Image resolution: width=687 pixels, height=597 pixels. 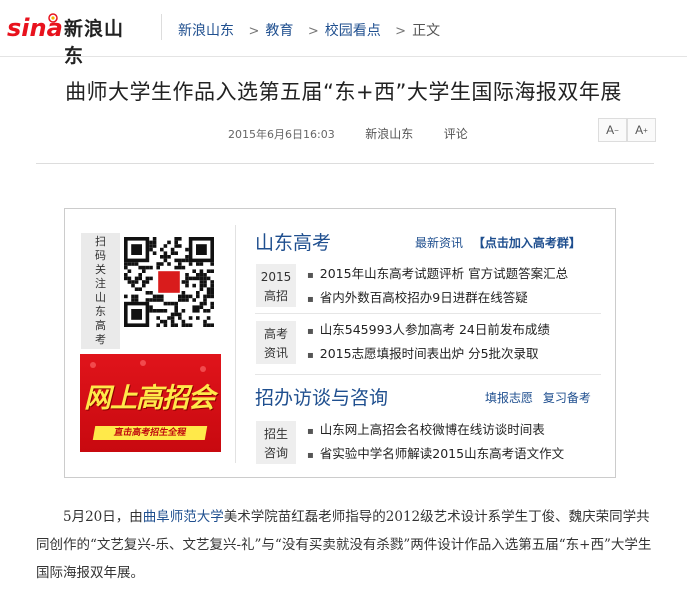 What do you see at coordinates (345, 163) in the screenshot?
I see `title-divider` at bounding box center [345, 163].